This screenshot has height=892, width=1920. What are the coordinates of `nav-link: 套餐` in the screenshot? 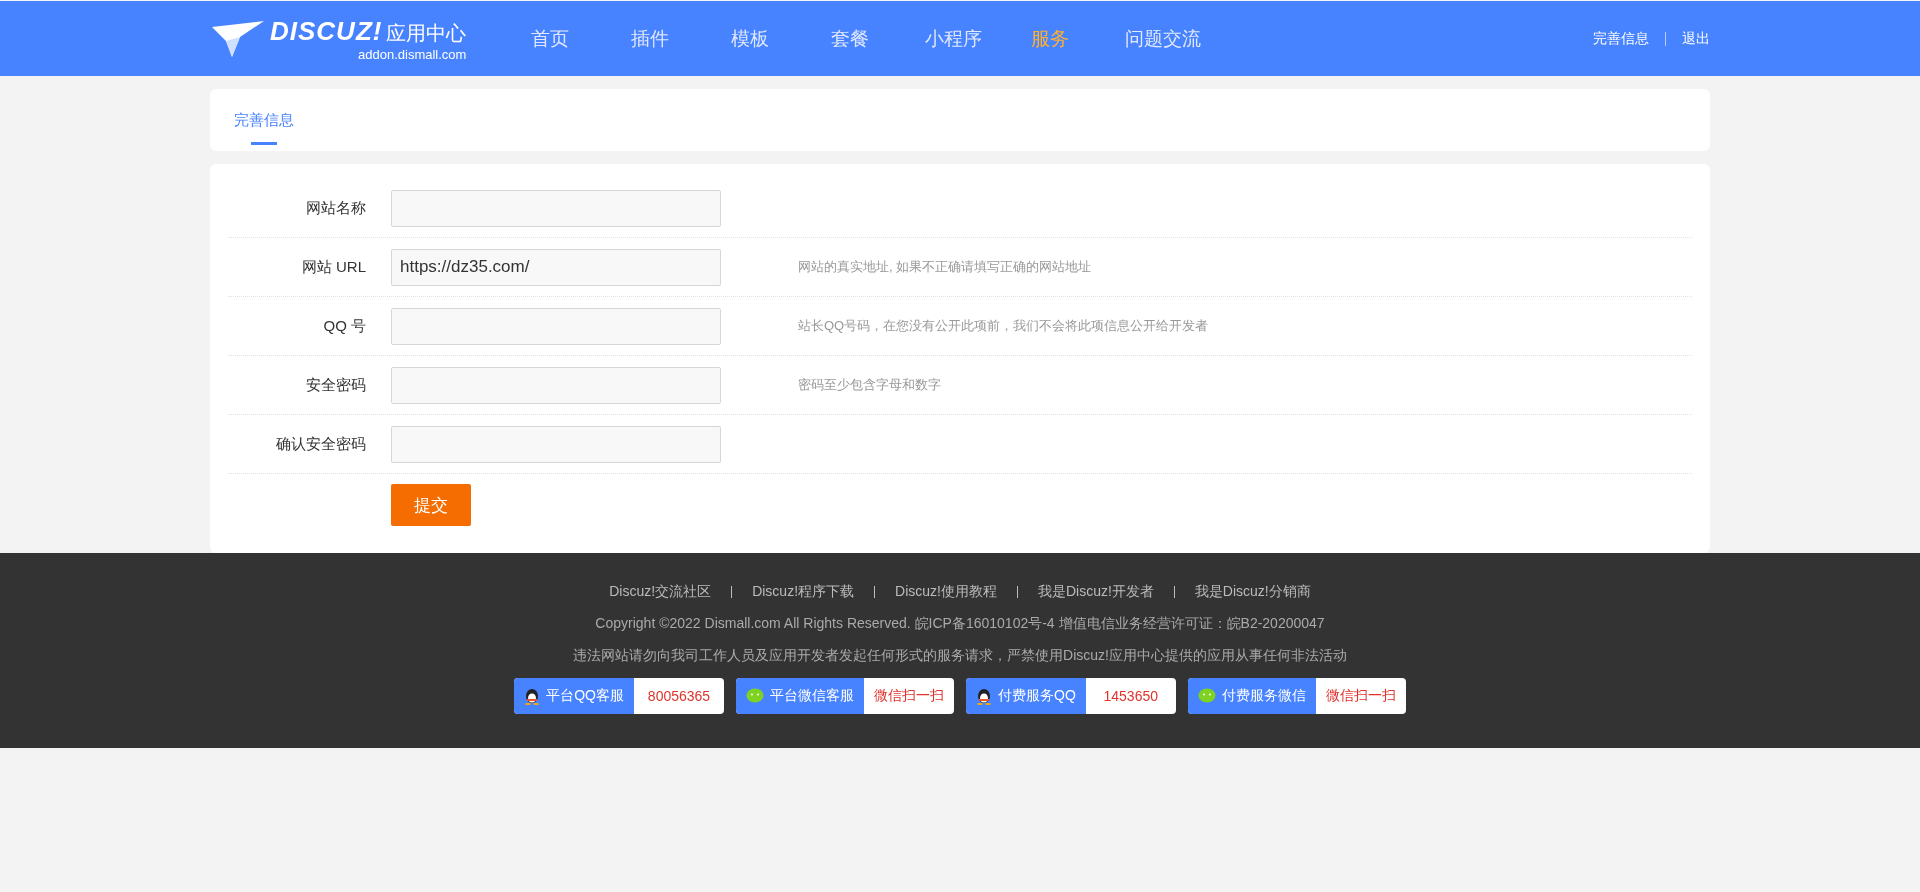 It's located at (850, 38).